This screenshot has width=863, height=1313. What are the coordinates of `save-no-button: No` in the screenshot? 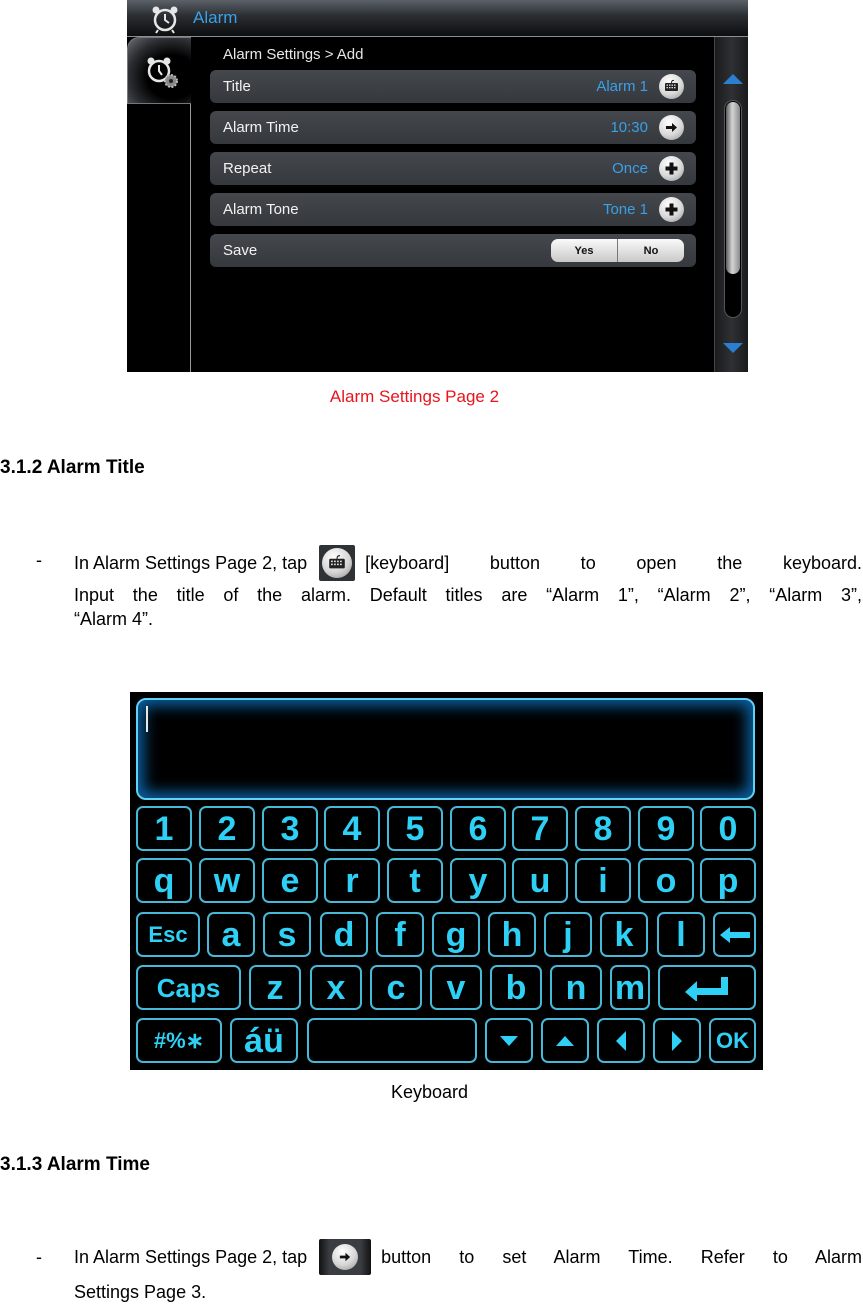 It's located at (651, 250).